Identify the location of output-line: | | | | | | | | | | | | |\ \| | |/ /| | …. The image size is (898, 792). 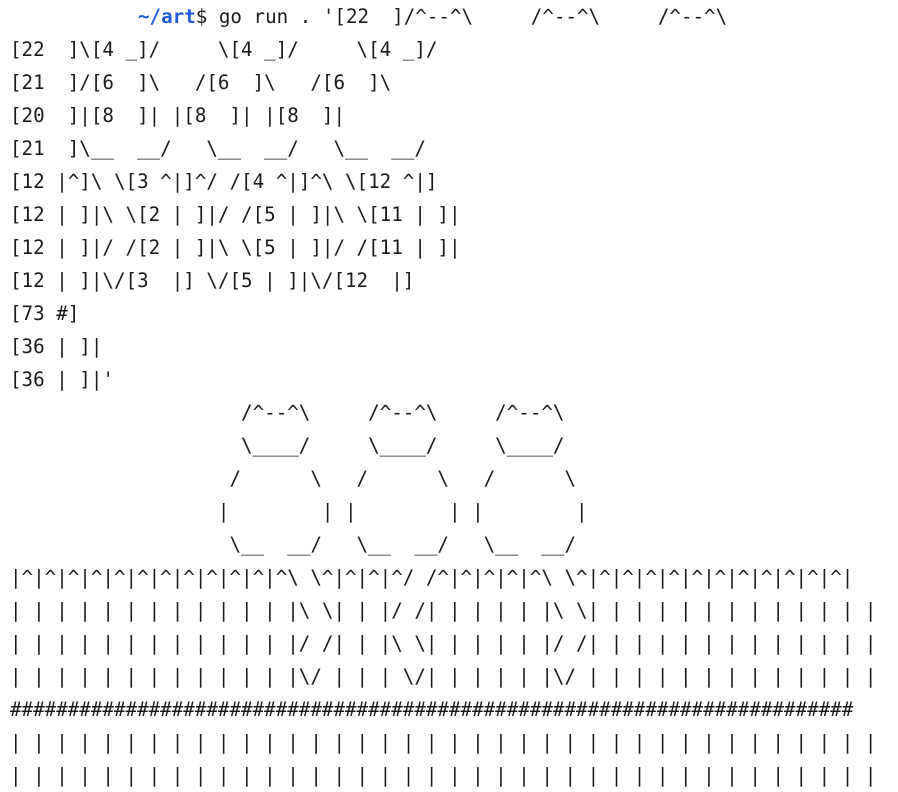
(443, 610).